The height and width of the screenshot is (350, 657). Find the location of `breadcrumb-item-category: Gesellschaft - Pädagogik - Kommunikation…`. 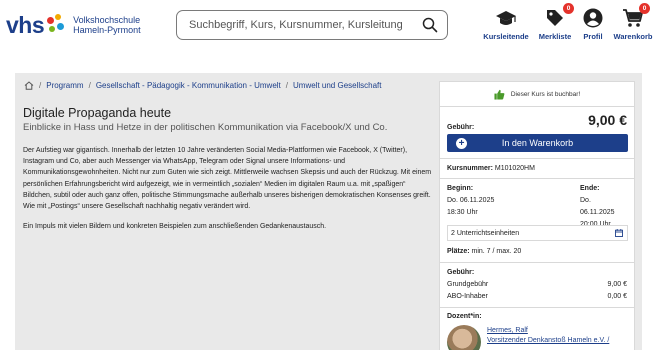

breadcrumb-item-category: Gesellschaft - Pädagogik - Kommunikation… is located at coordinates (188, 85).